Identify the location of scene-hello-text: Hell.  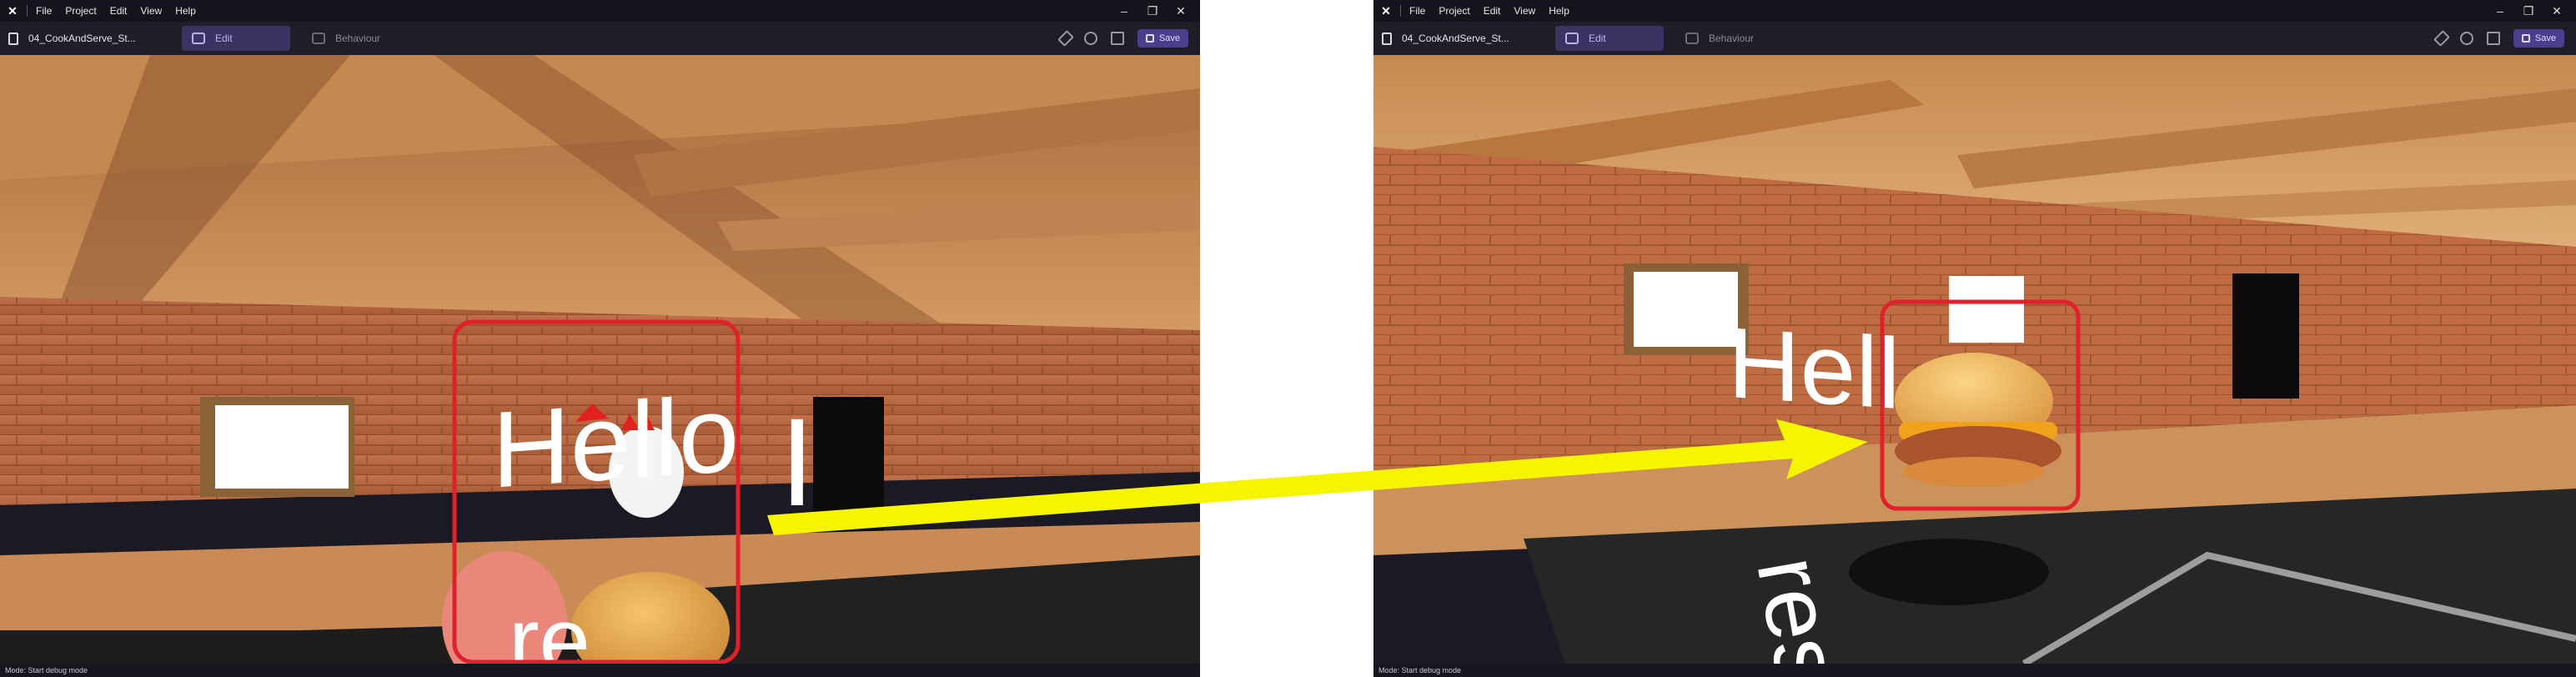
(1814, 368).